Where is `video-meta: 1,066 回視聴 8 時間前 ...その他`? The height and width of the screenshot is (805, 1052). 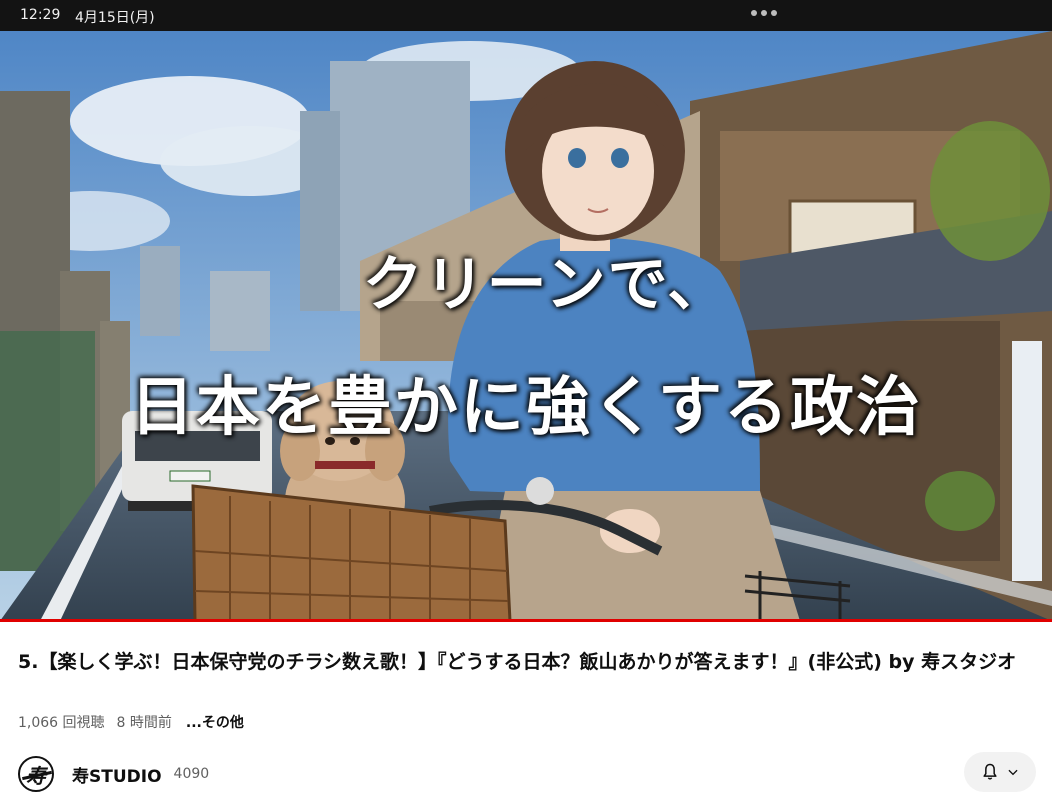
video-meta: 1,066 回視聴 8 時間前 ...その他 is located at coordinates (131, 722).